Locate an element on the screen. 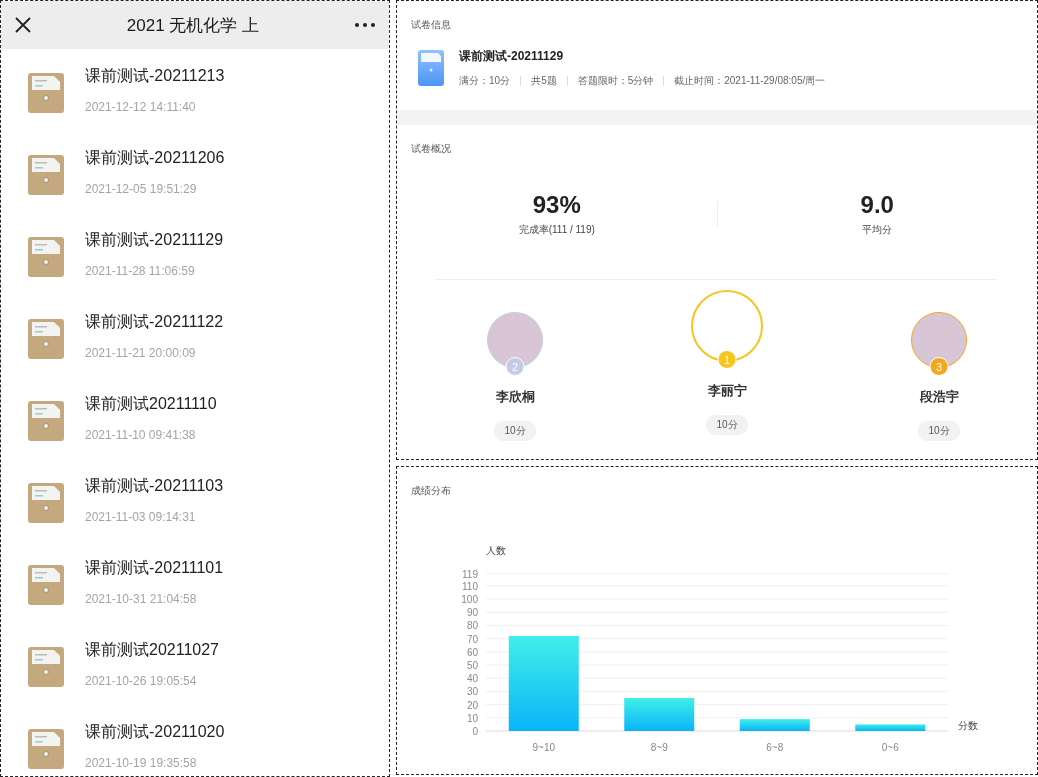 This screenshot has height=777, width=1038. more-icon is located at coordinates (365, 25).